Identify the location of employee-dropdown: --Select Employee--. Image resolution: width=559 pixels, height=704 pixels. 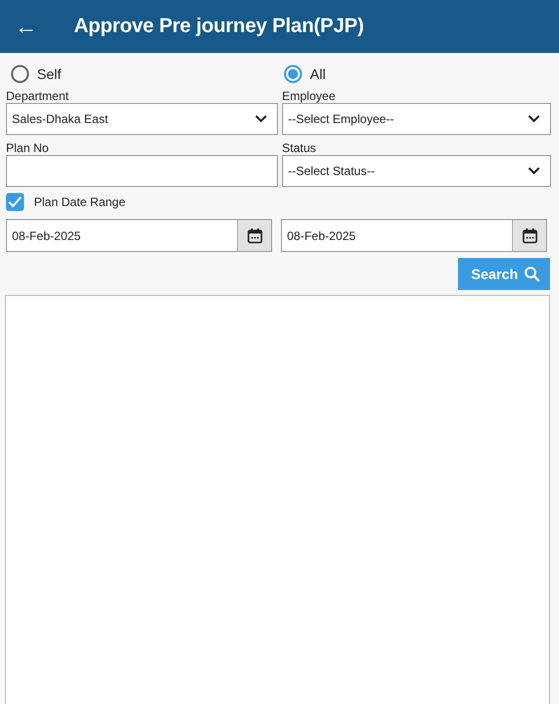
(416, 119).